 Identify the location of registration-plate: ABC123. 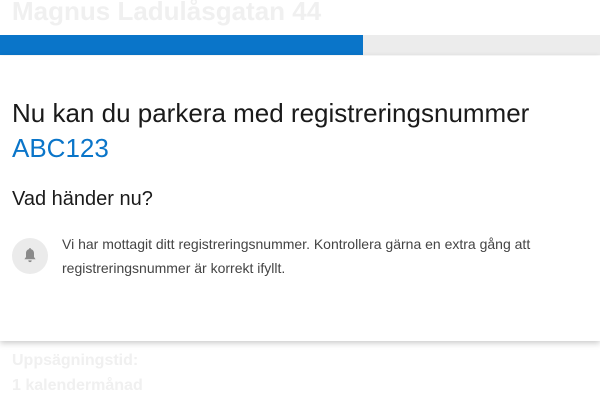
(60, 148).